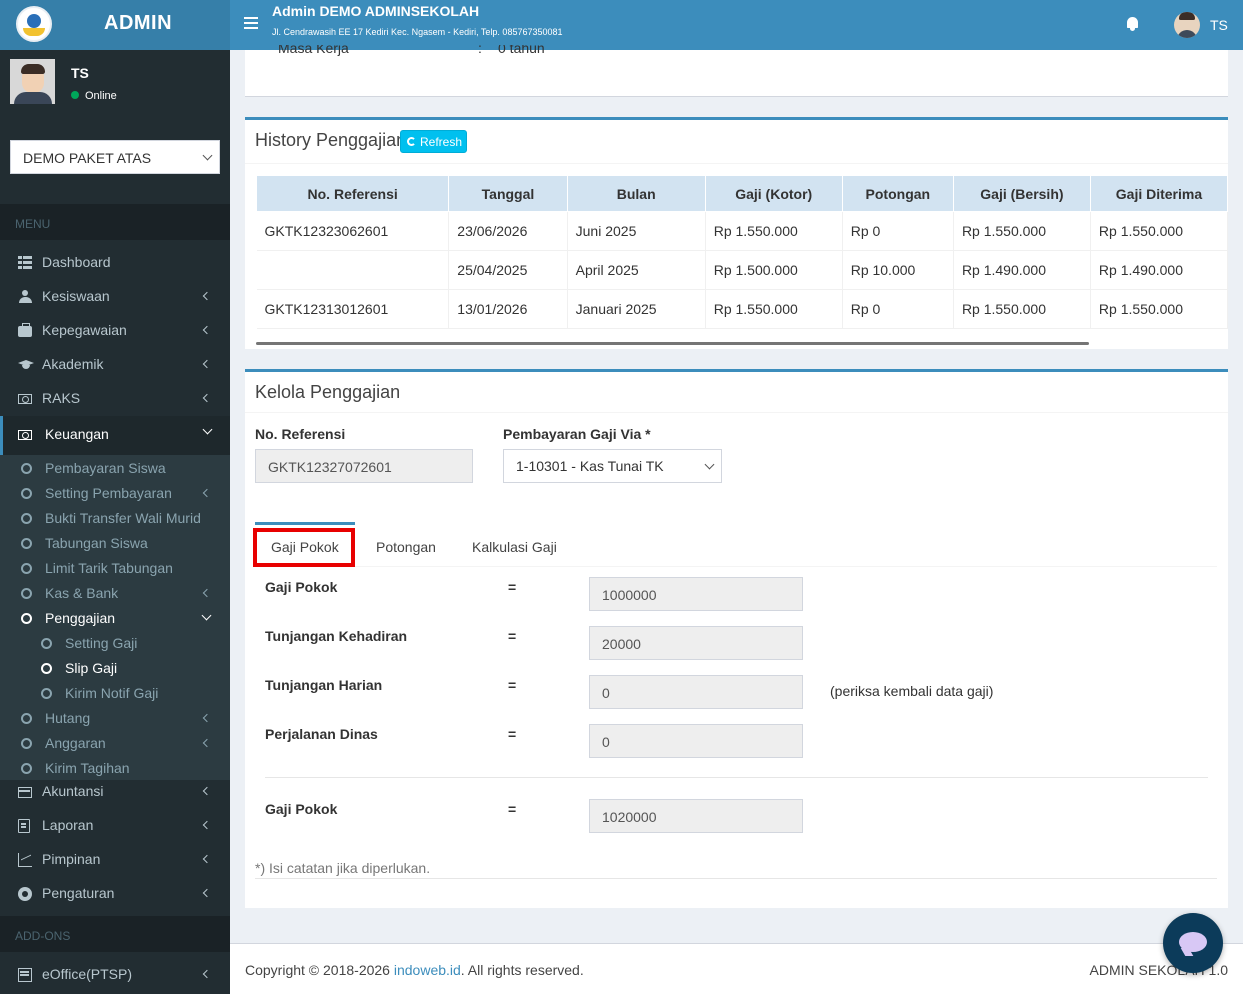 Image resolution: width=1243 pixels, height=994 pixels. Describe the element at coordinates (115, 860) in the screenshot. I see `sidebar-item-pimpinan: Pimpinan` at that location.